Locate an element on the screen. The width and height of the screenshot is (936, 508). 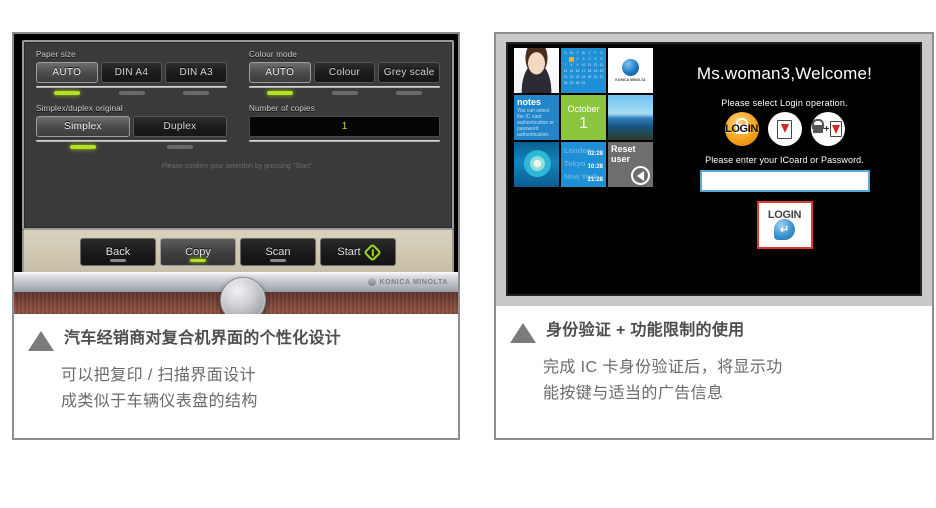
paper-size-option-dina3: DIN A3 is located at coordinates (196, 72).